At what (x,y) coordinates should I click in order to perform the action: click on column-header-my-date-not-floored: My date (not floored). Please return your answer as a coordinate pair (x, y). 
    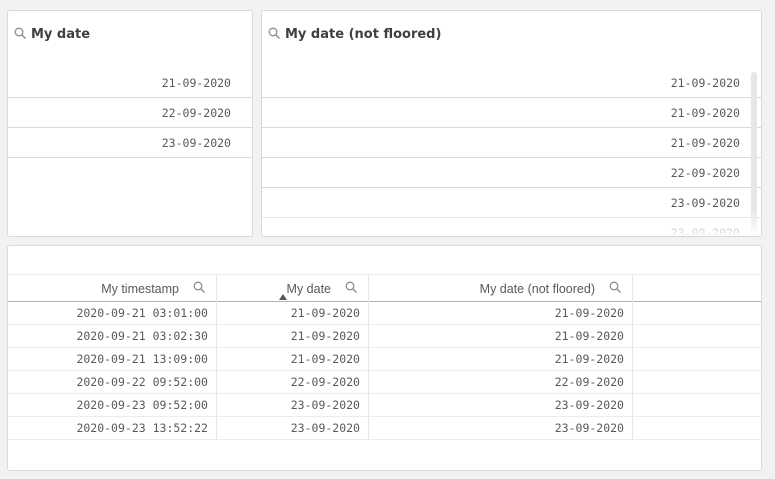
    Looking at the image, I should click on (501, 288).